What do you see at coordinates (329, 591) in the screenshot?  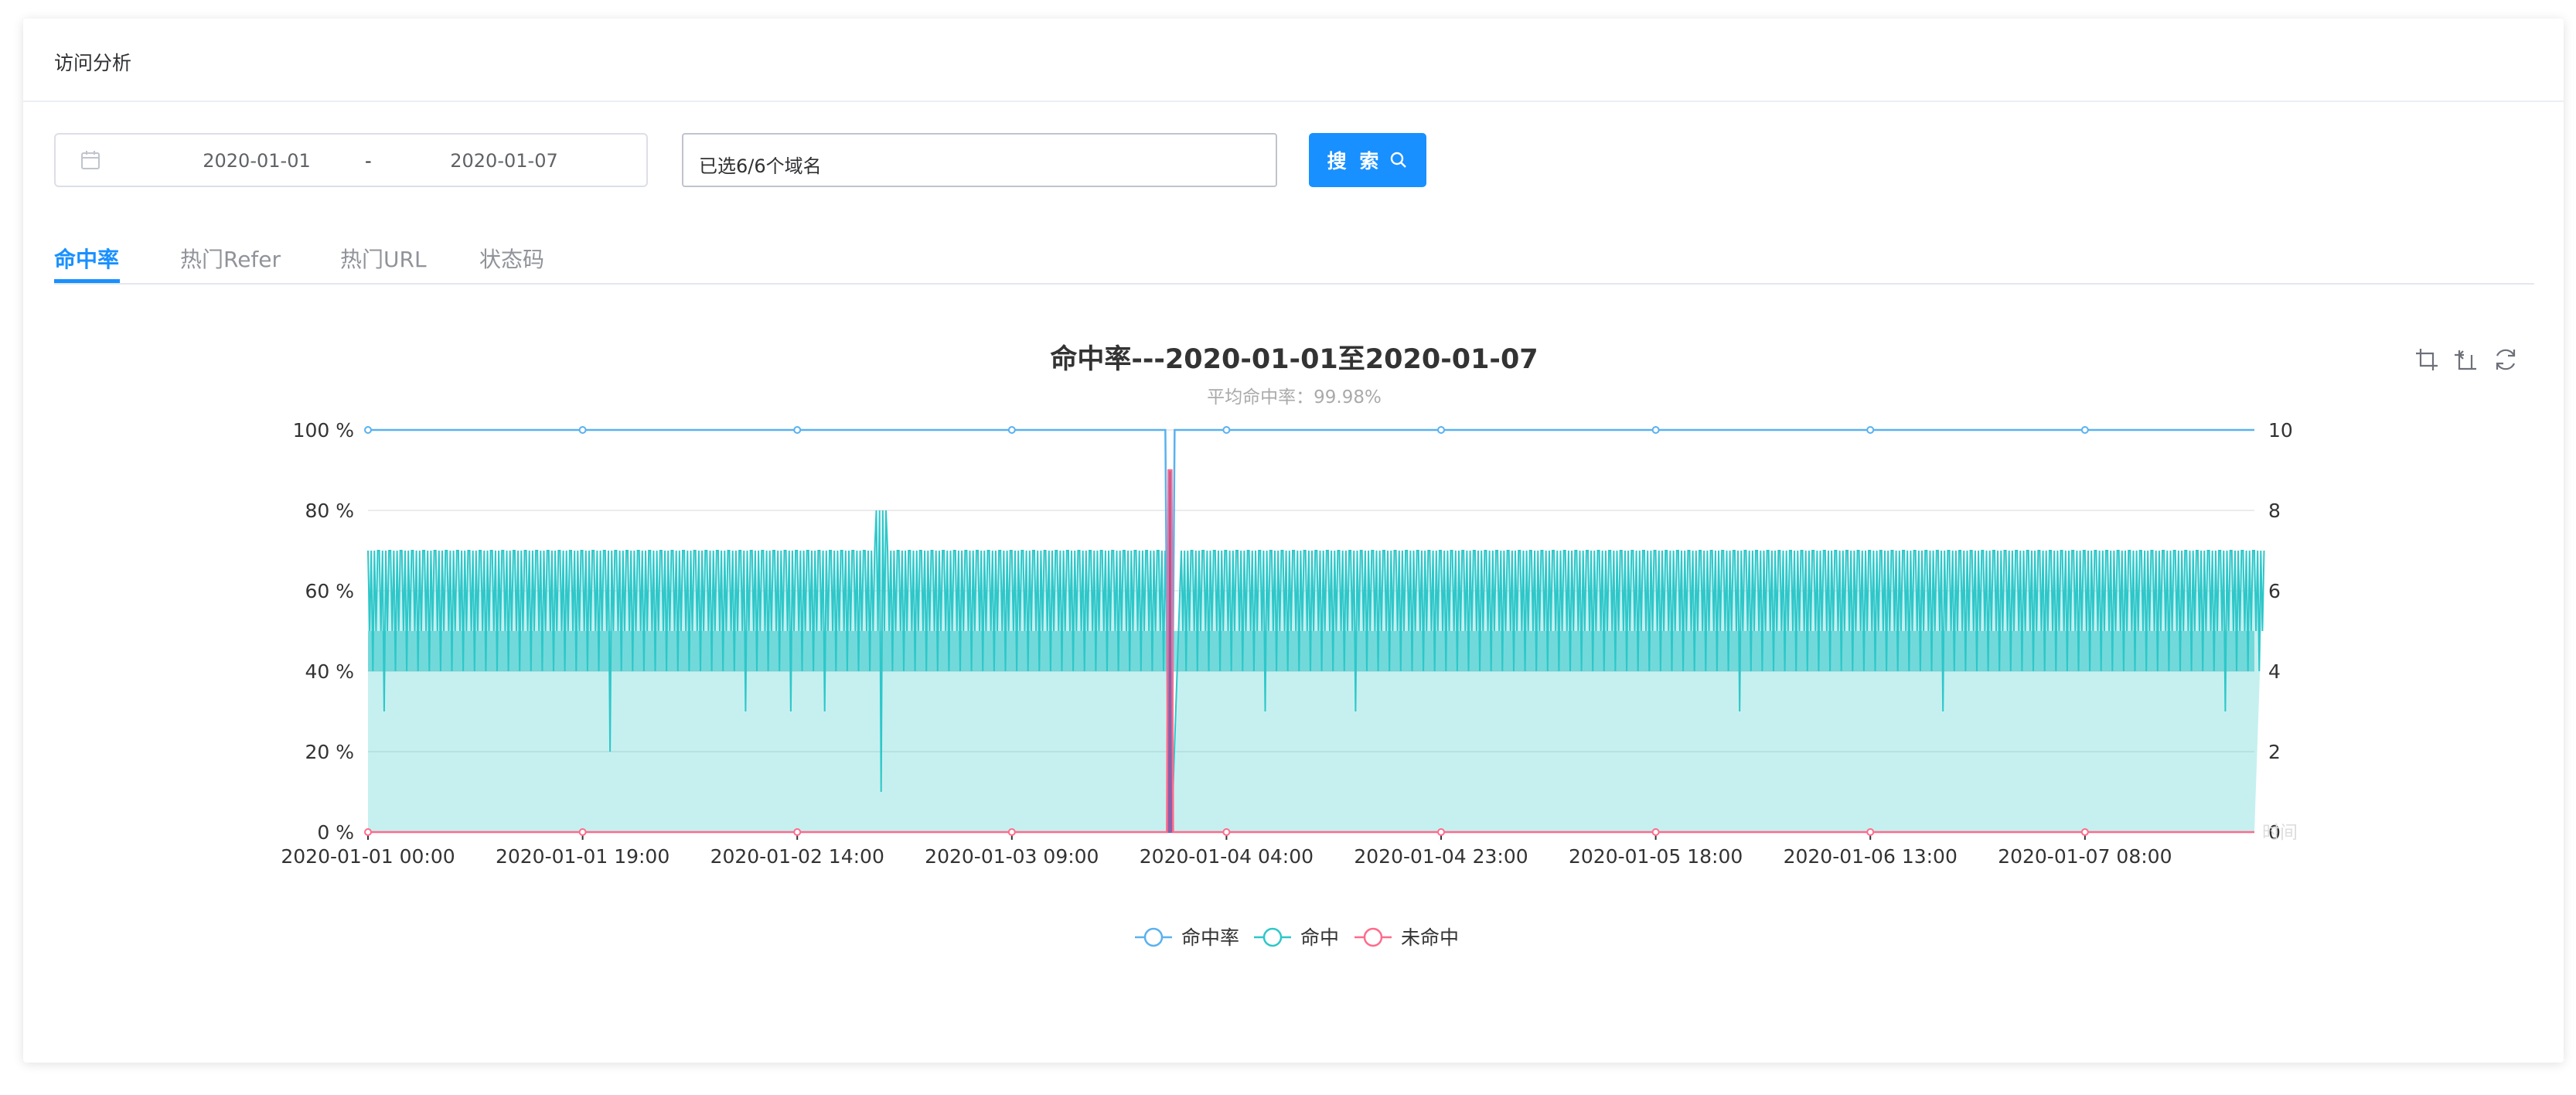 I see `y-left-tick-label: 60 %` at bounding box center [329, 591].